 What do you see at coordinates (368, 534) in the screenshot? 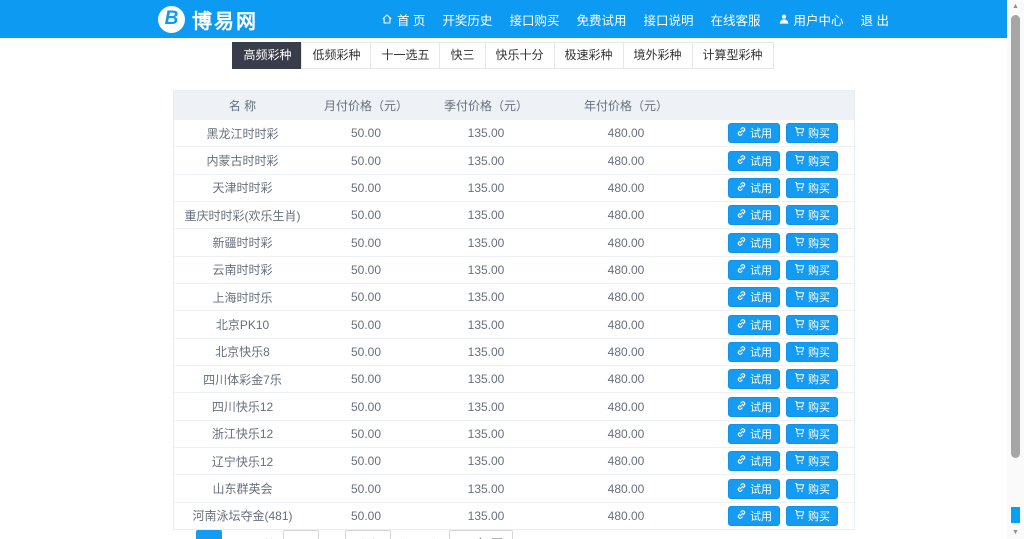
I see `pagination-confirm-button: 确定` at bounding box center [368, 534].